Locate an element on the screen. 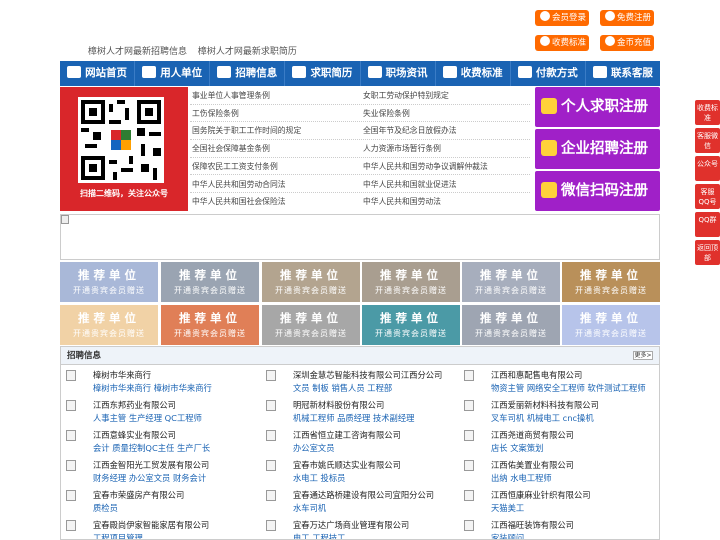 This screenshot has height=540, width=720. company-name: 深圳金慧芯智能科技有限公司江西分公司 is located at coordinates (367, 375).